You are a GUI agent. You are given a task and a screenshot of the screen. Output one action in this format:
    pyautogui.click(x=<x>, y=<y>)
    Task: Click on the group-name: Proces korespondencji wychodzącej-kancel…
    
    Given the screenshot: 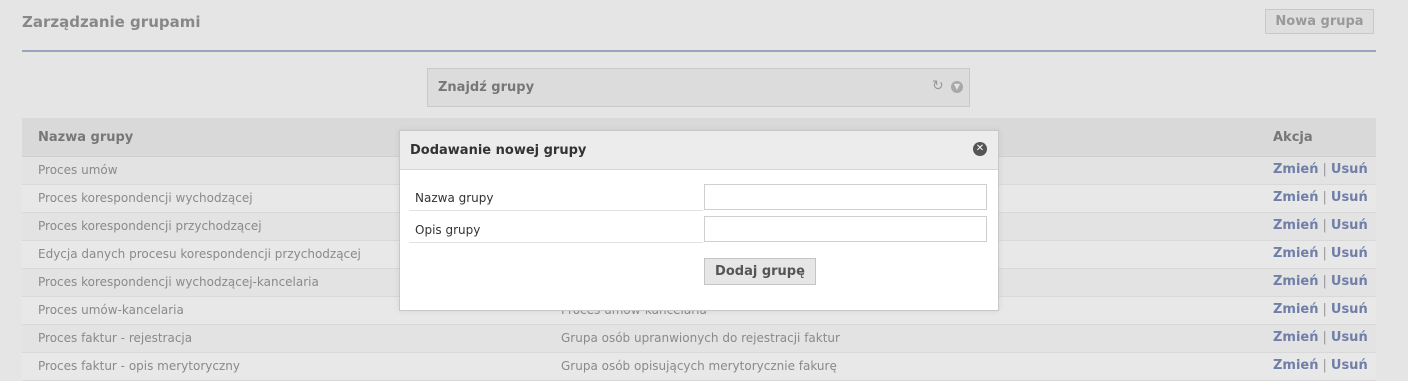 What is the action you would take?
    pyautogui.click(x=178, y=282)
    